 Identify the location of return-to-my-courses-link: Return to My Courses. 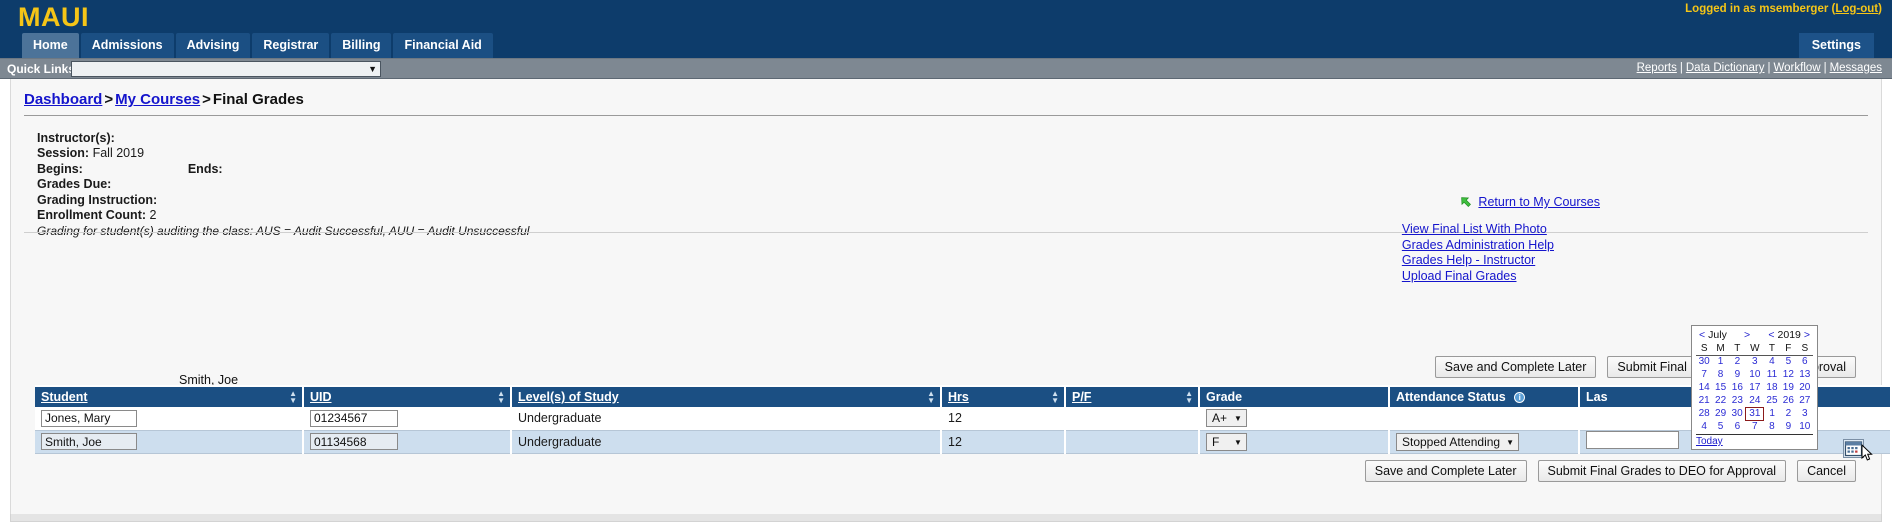
(1539, 202).